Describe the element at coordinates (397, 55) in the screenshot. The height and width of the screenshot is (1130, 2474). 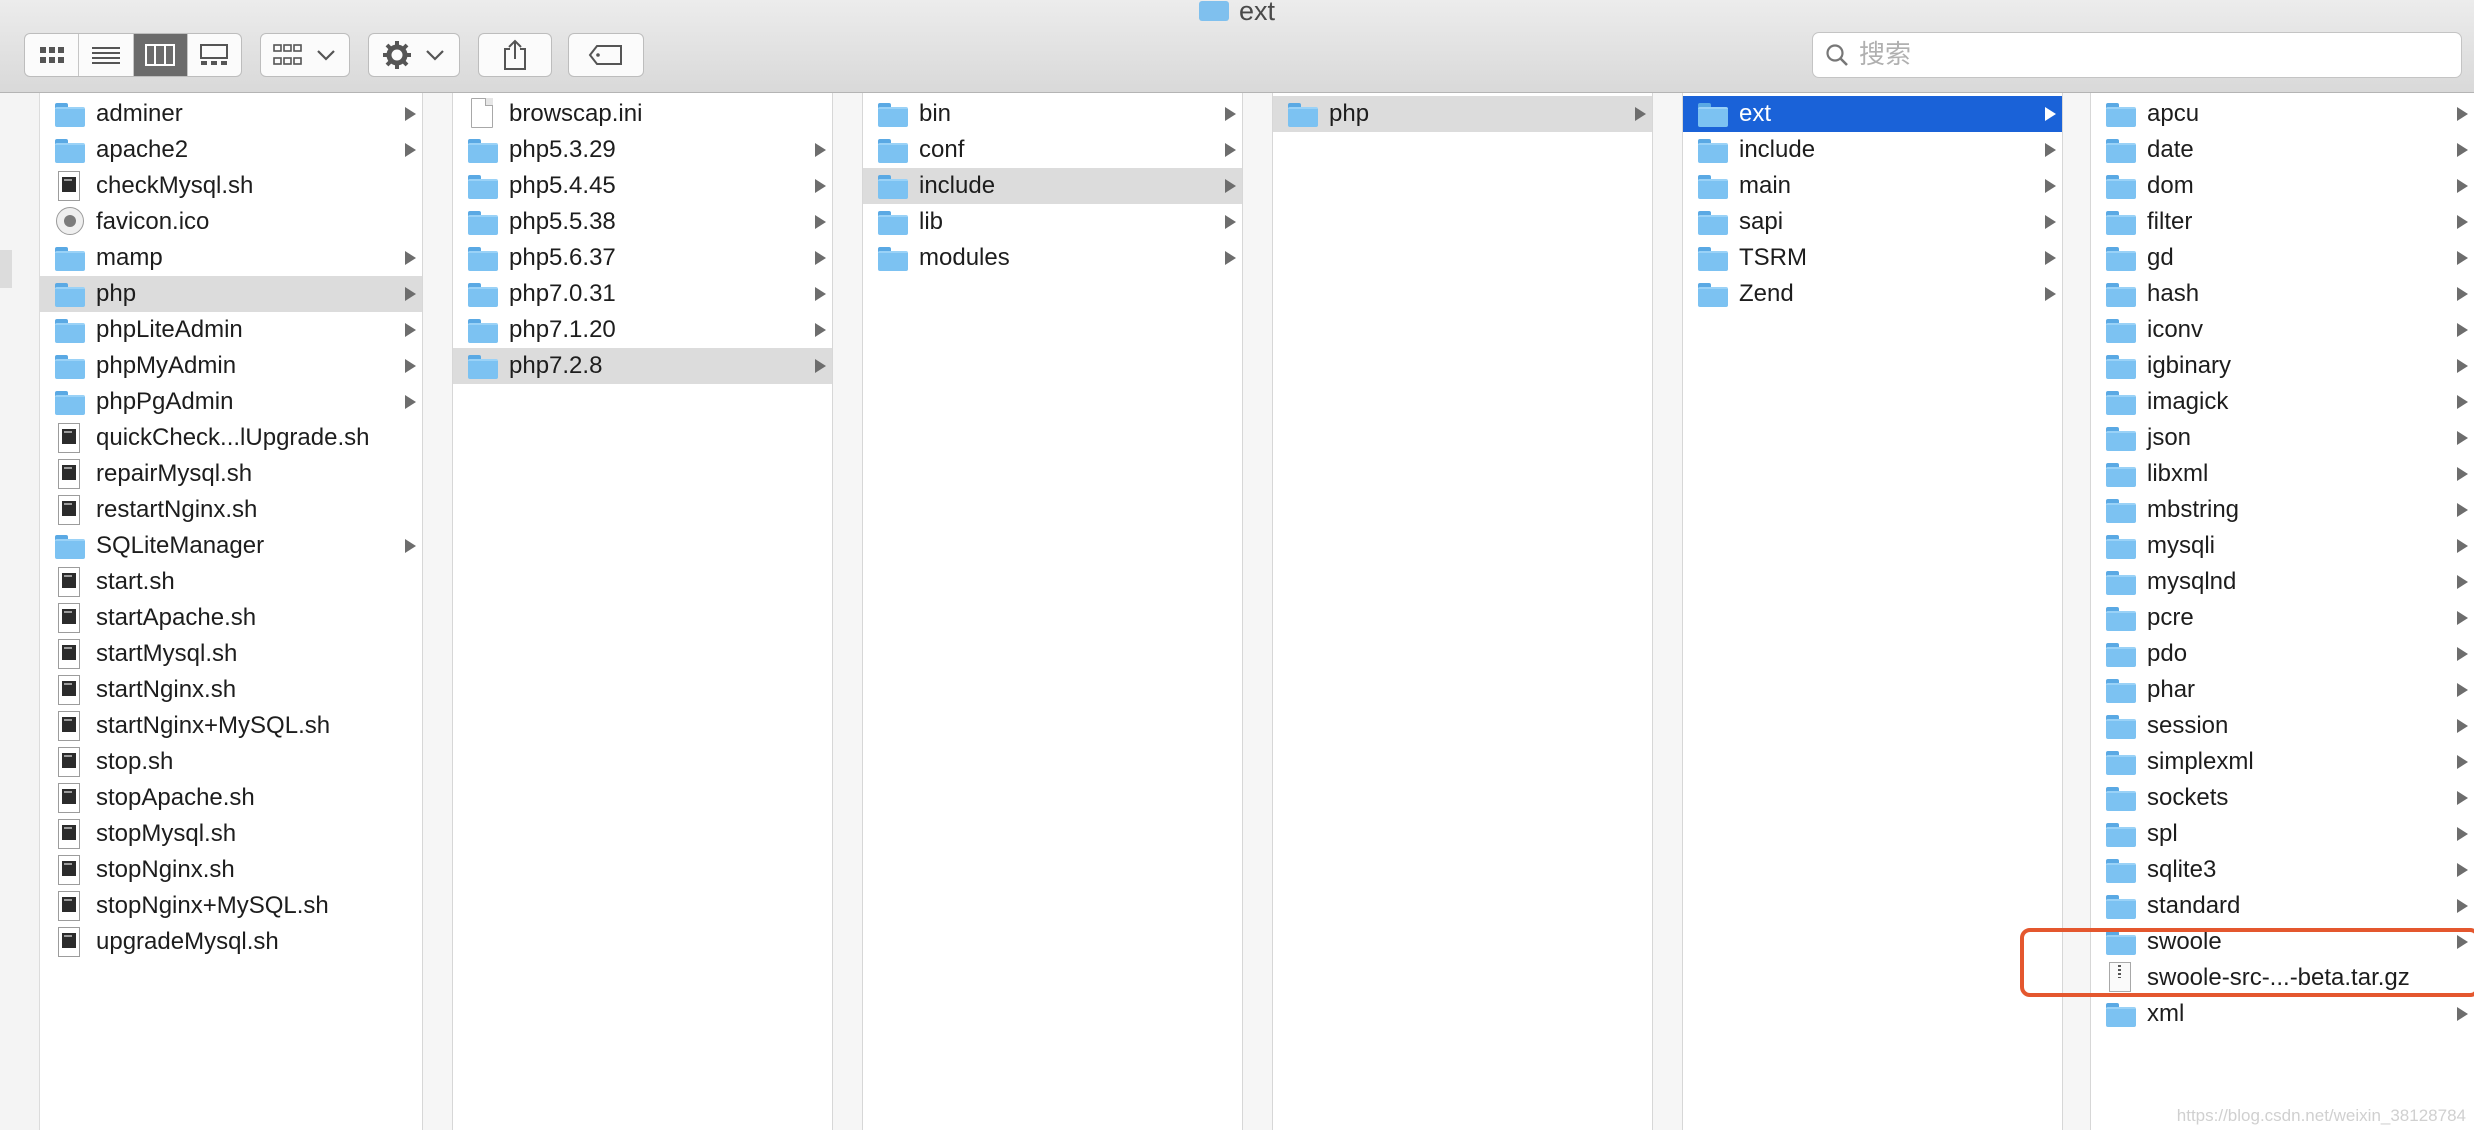
I see `gear-icon` at that location.